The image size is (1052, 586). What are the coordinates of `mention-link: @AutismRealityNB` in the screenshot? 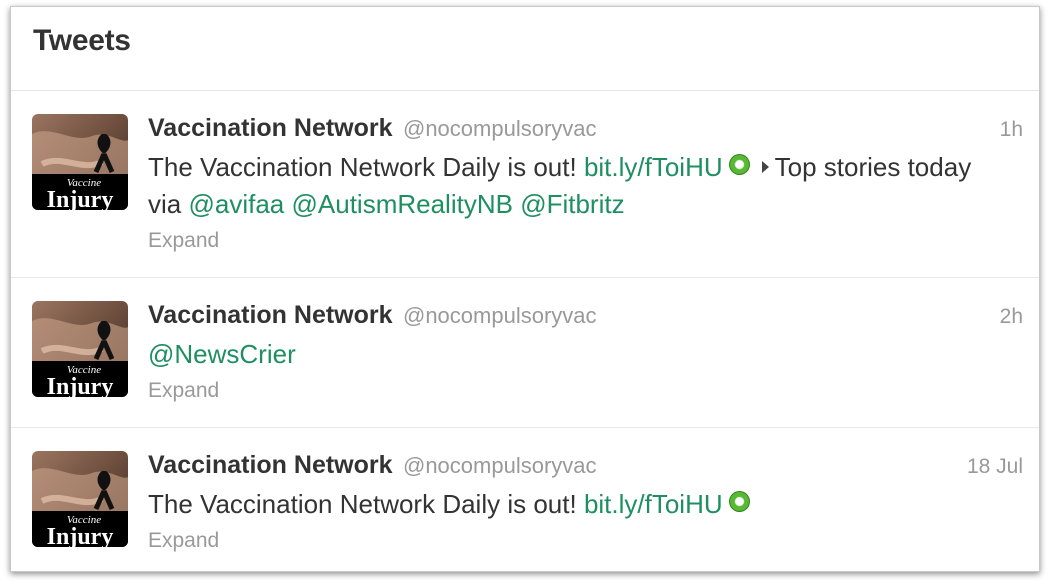 It's located at (402, 204).